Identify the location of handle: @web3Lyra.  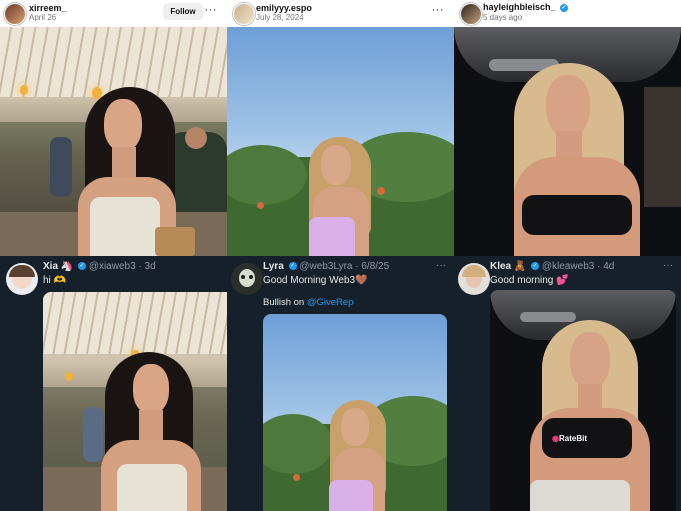
(325, 266).